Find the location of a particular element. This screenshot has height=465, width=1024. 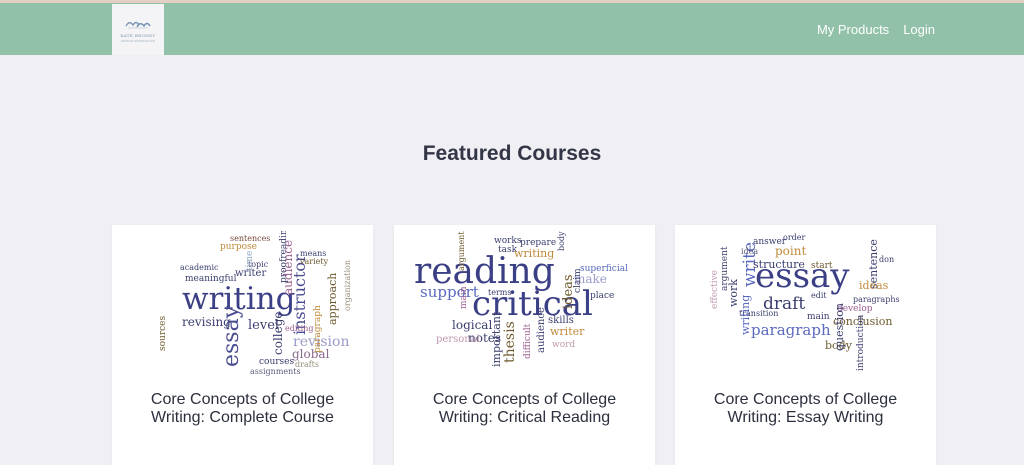

svg-text: body is located at coordinates (561, 241).